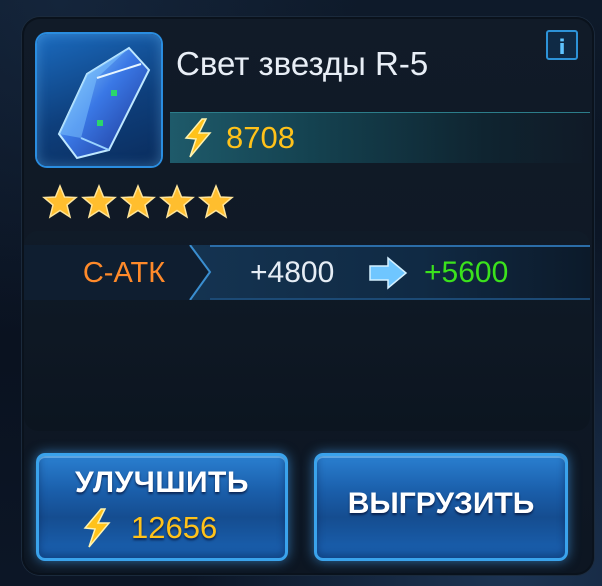  Describe the element at coordinates (260, 137) in the screenshot. I see `item-power: 8708` at that location.